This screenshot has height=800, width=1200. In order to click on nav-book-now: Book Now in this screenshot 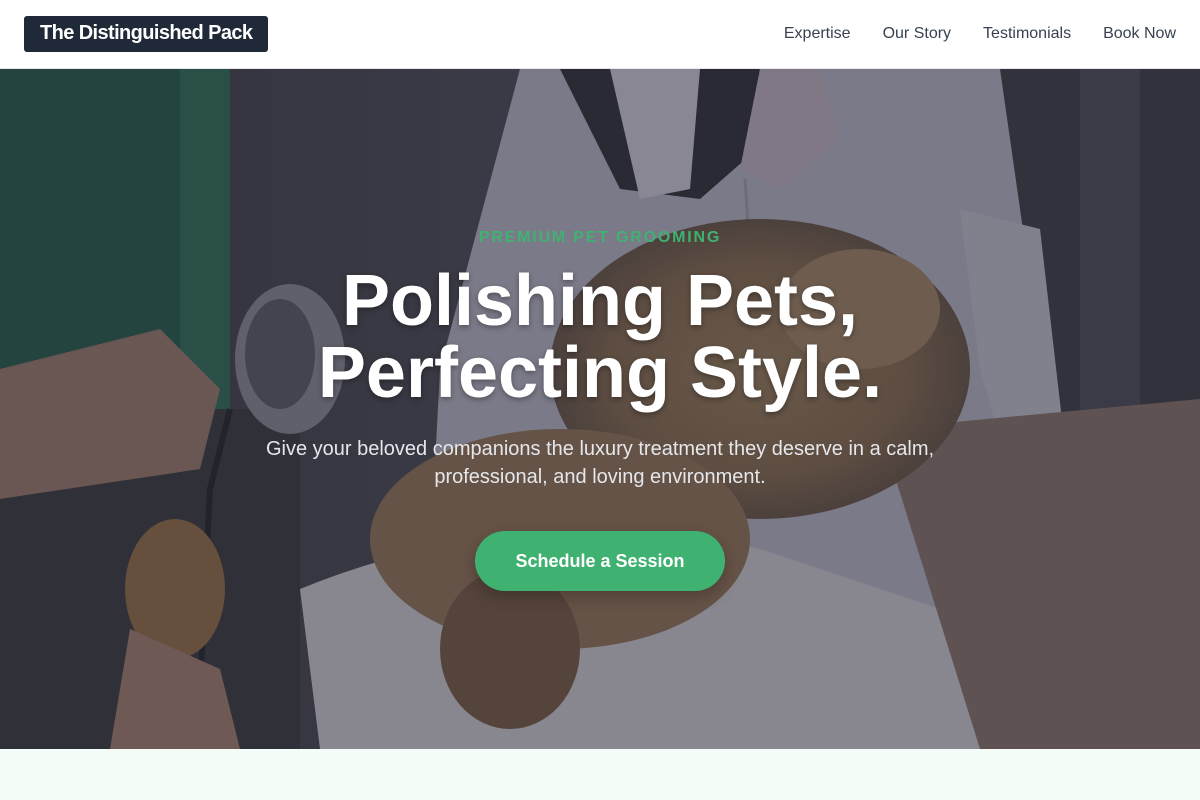, I will do `click(1139, 34)`.